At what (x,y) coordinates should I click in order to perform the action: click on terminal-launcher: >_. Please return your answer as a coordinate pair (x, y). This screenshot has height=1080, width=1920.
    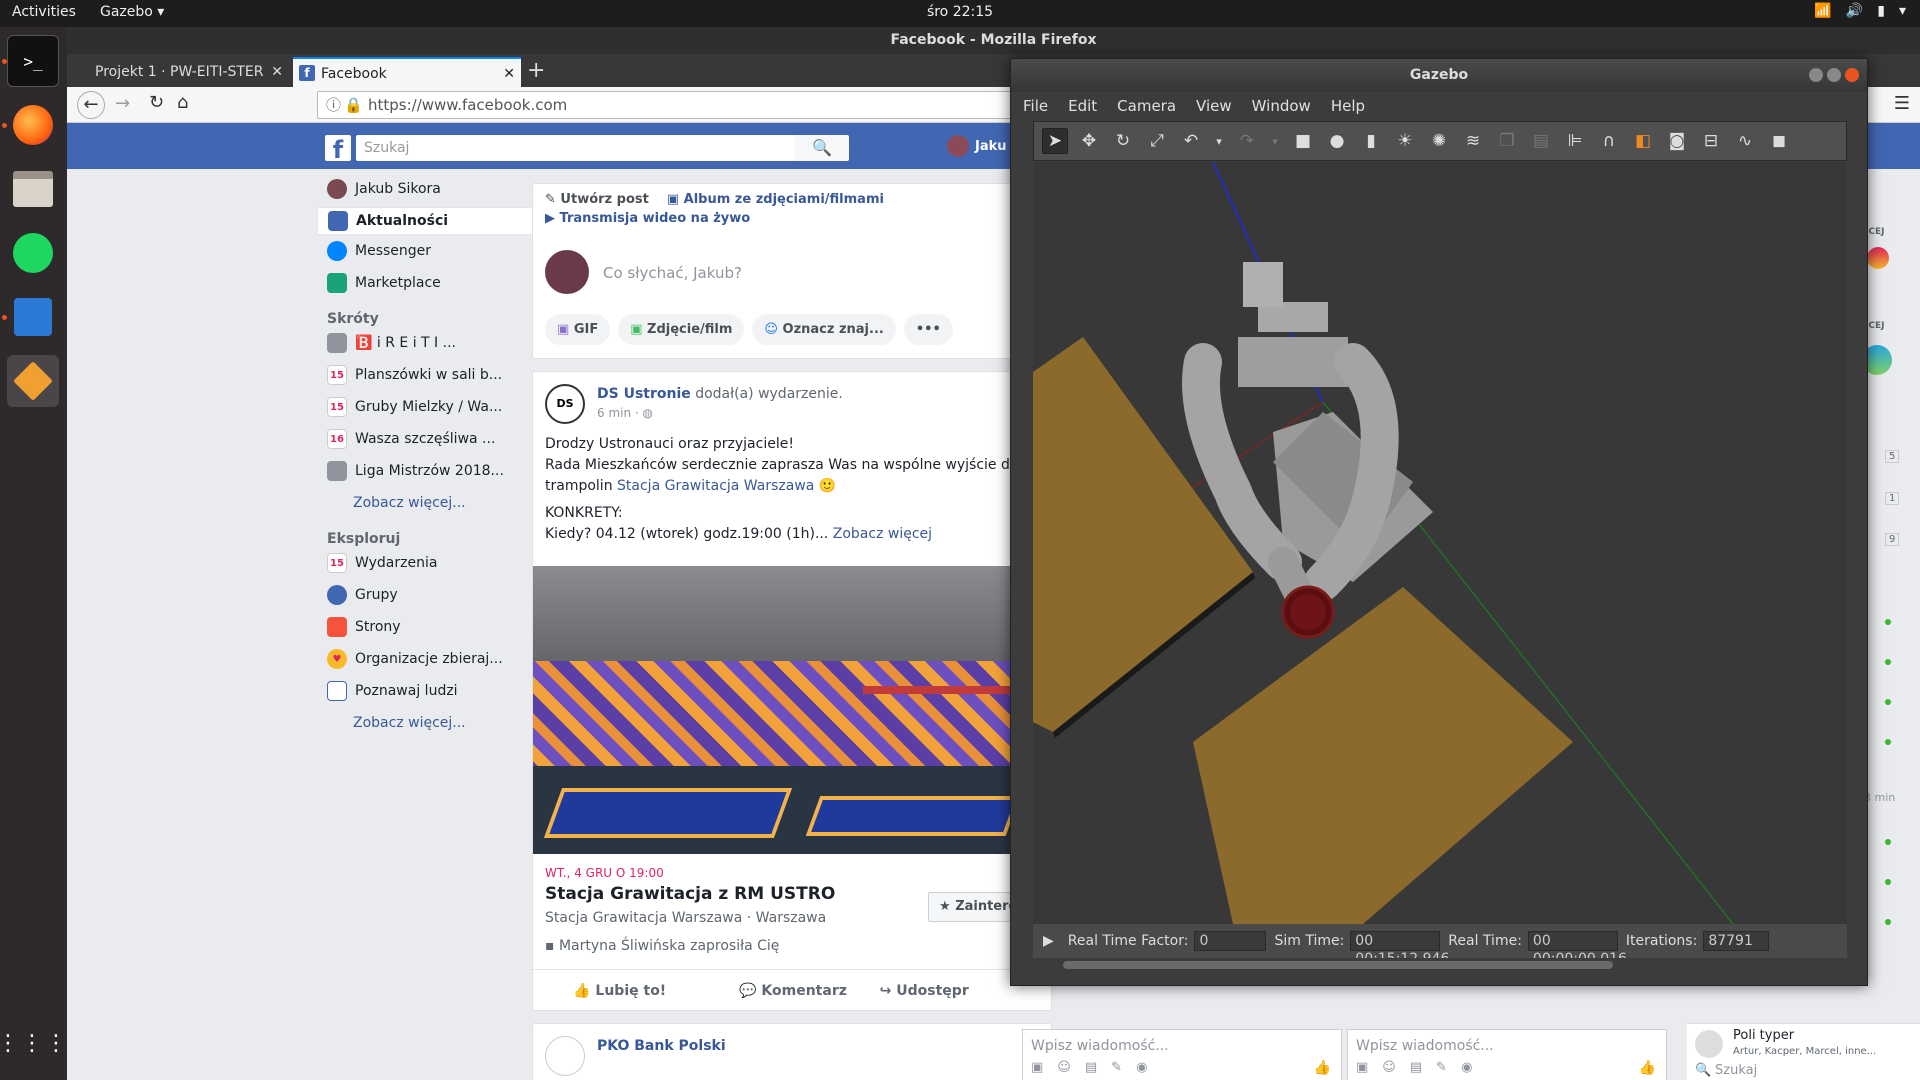
    Looking at the image, I should click on (33, 61).